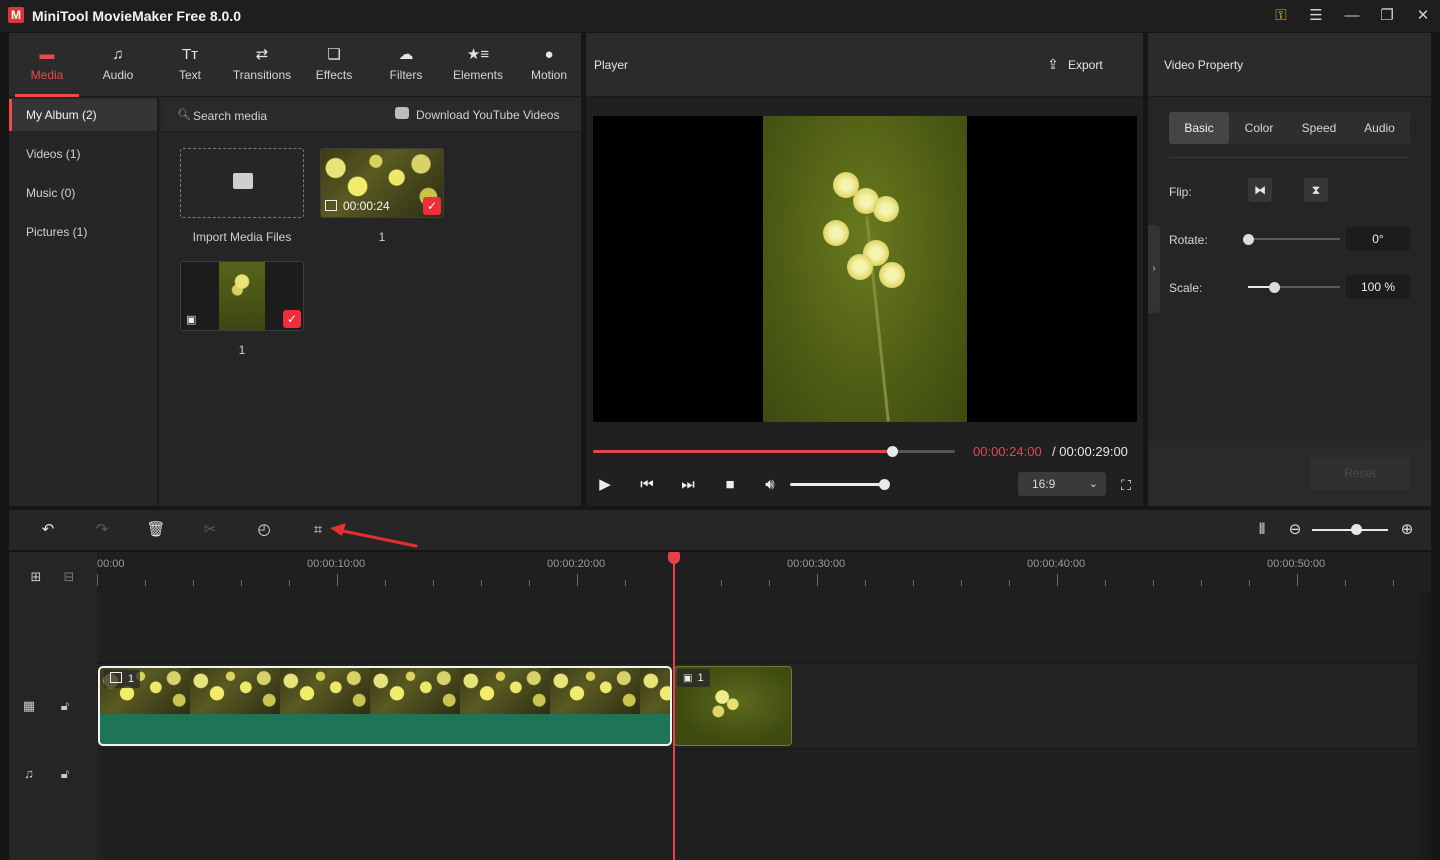 This screenshot has height=860, width=1440. Describe the element at coordinates (262, 65) in the screenshot. I see `tab-transitions: ⇄ Transitions` at that location.